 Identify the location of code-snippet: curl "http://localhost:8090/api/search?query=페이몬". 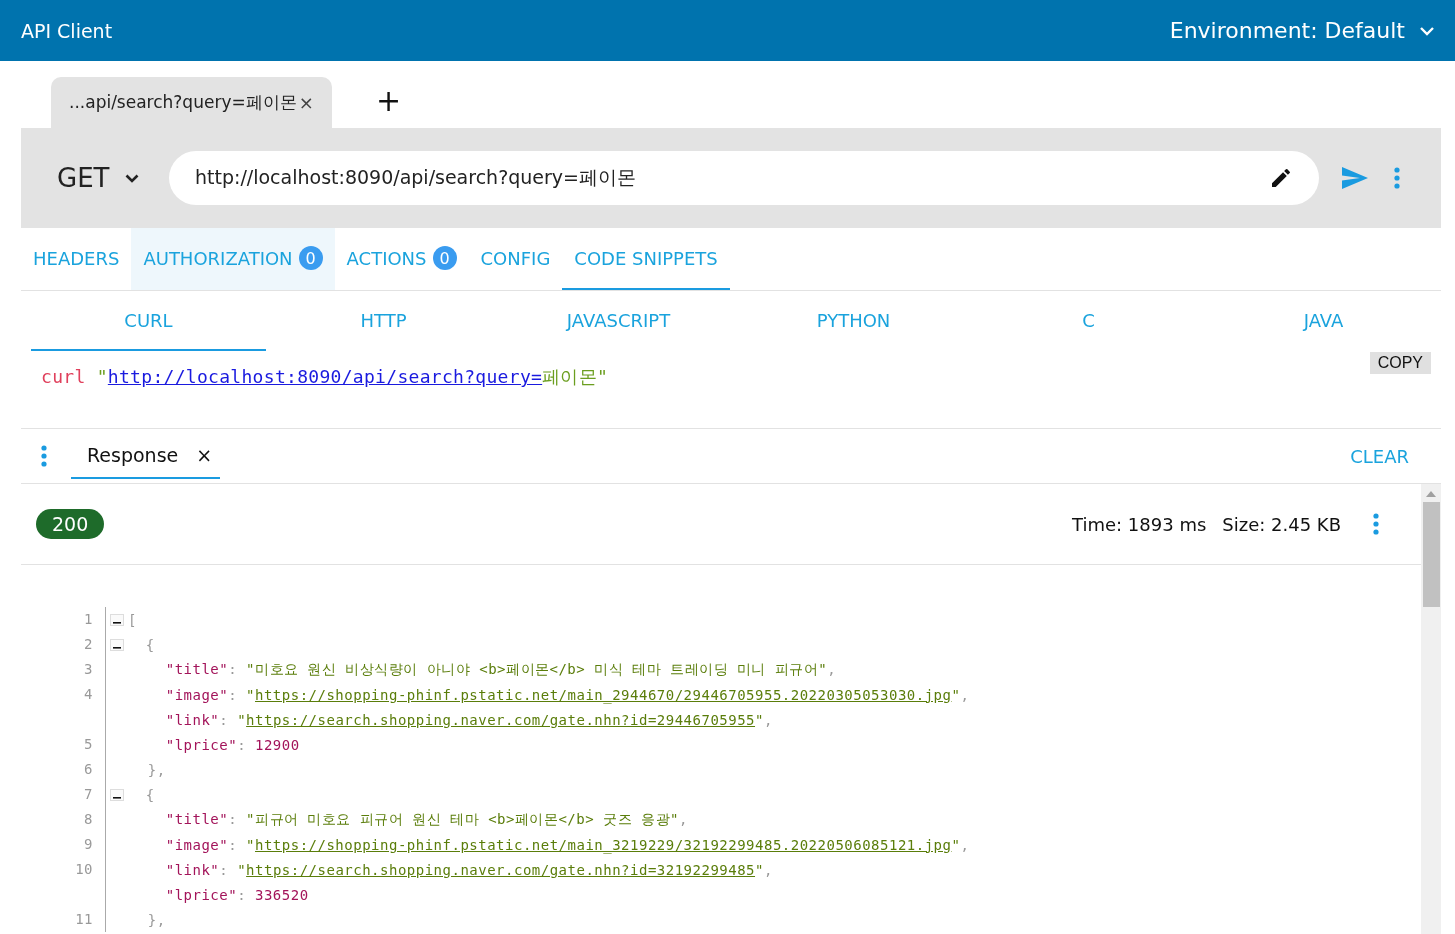
(325, 377).